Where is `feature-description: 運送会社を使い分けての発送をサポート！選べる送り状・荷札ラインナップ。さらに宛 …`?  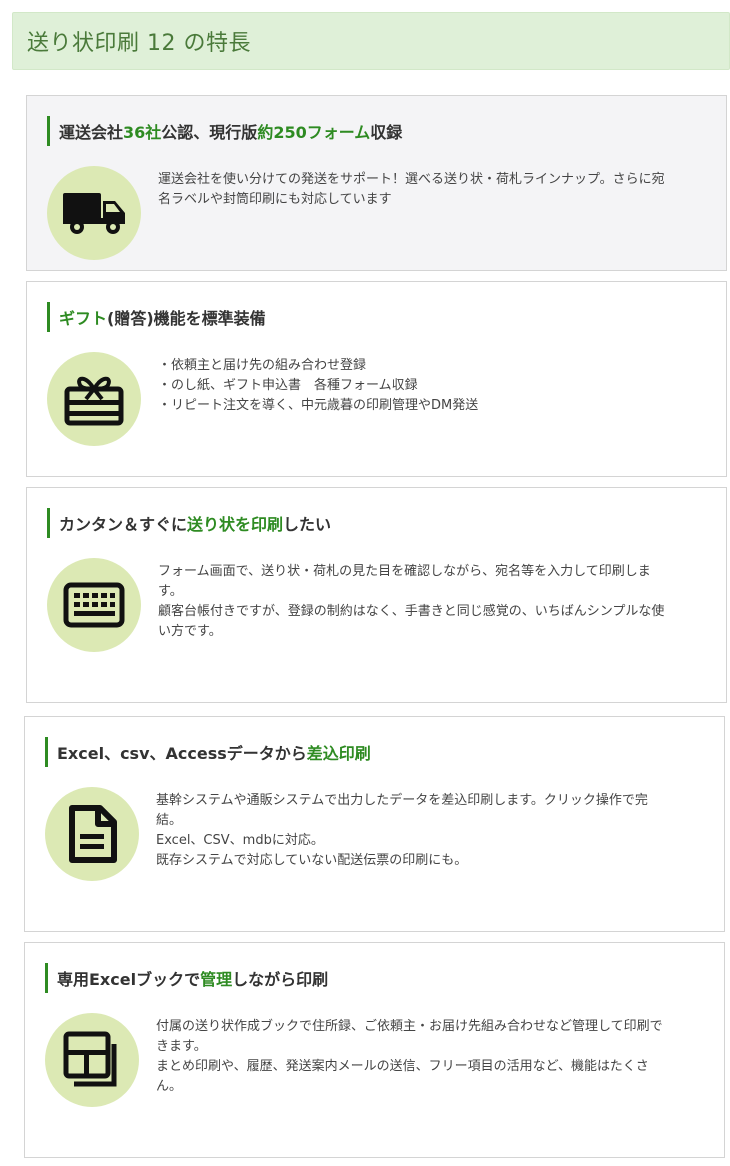
feature-description: 運送会社を使い分けての発送をサポート！選べる送り状・荷札ラインナップ。さらに宛 … is located at coordinates (434, 190).